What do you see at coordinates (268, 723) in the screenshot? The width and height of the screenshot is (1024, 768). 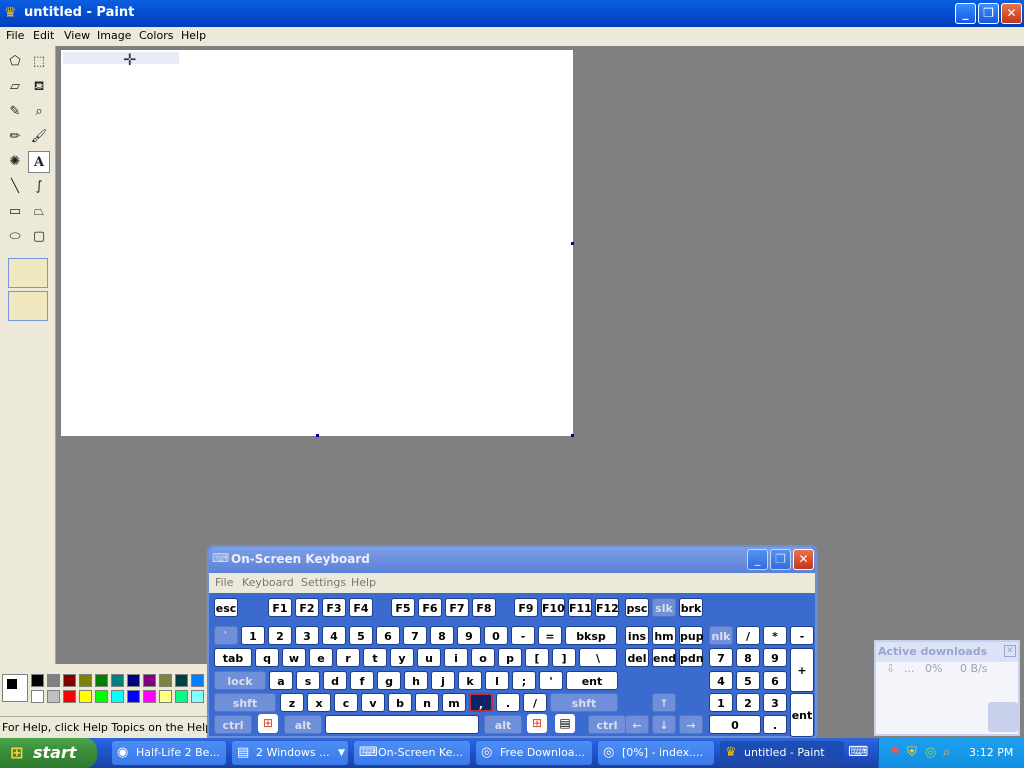 I see `windows-key-left-icon: ⊞` at bounding box center [268, 723].